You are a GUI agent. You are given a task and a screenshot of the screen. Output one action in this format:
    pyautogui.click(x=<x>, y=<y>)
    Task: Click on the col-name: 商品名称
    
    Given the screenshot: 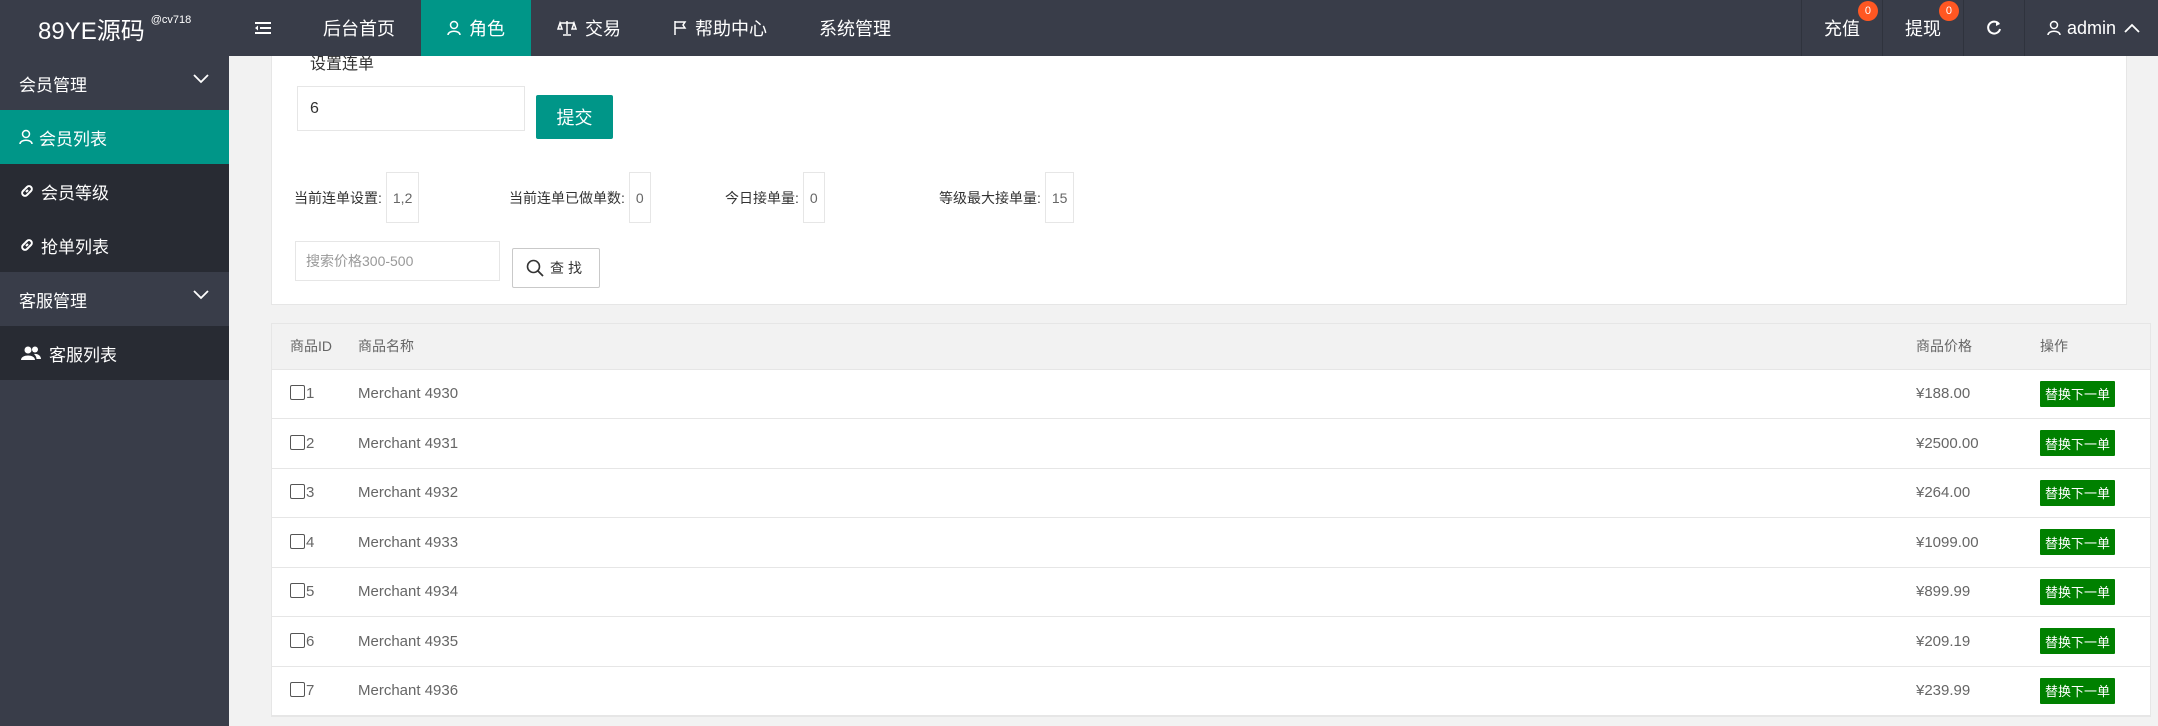 What is the action you would take?
    pyautogui.click(x=1137, y=347)
    